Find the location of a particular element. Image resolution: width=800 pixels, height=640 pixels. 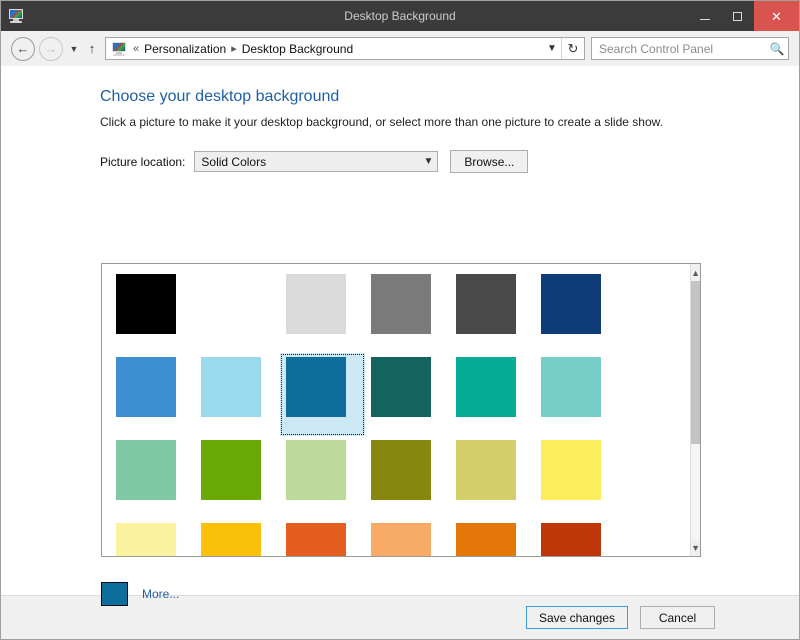

swatch-cell-pale-green is located at coordinates (322, 477).